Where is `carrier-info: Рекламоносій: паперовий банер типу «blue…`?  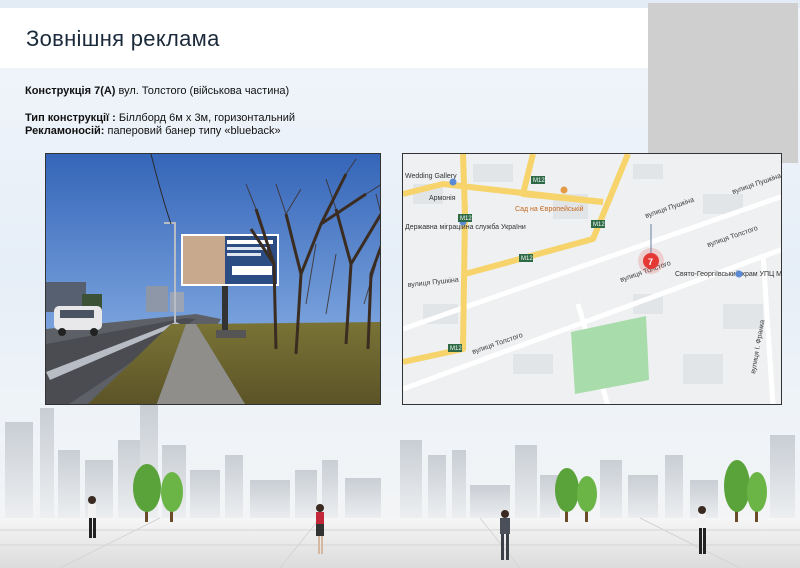
carrier-info: Рекламоносій: паперовий банер типу «blue… is located at coordinates (153, 131).